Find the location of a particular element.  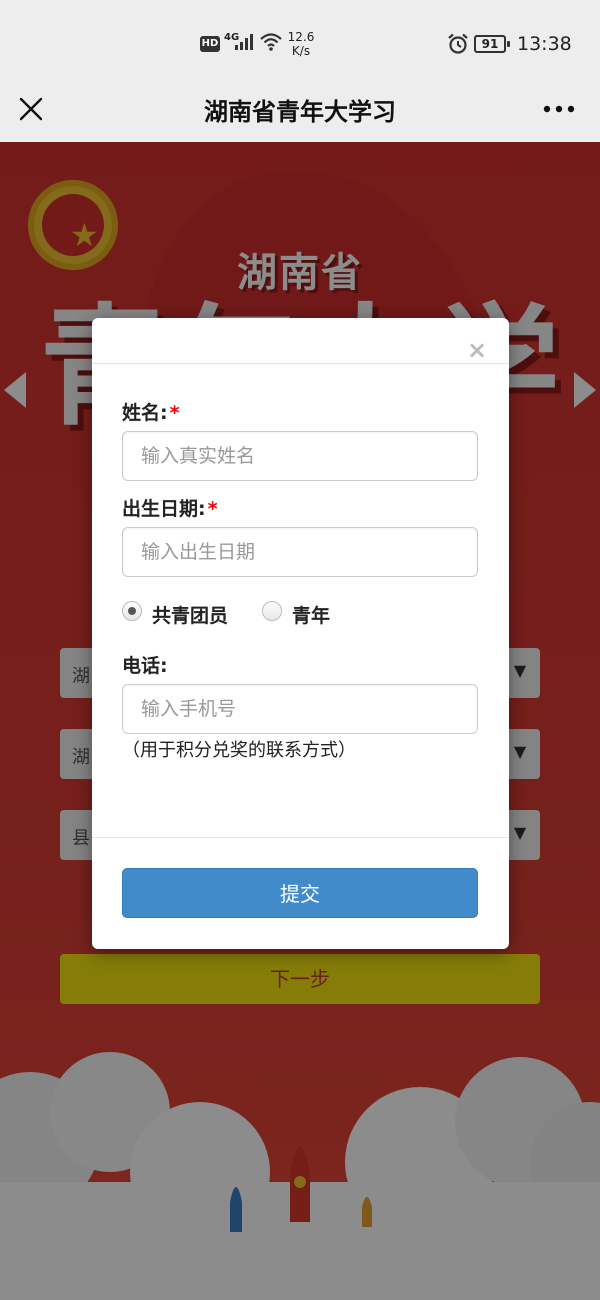

phone-label: 电话: is located at coordinates (145, 666).